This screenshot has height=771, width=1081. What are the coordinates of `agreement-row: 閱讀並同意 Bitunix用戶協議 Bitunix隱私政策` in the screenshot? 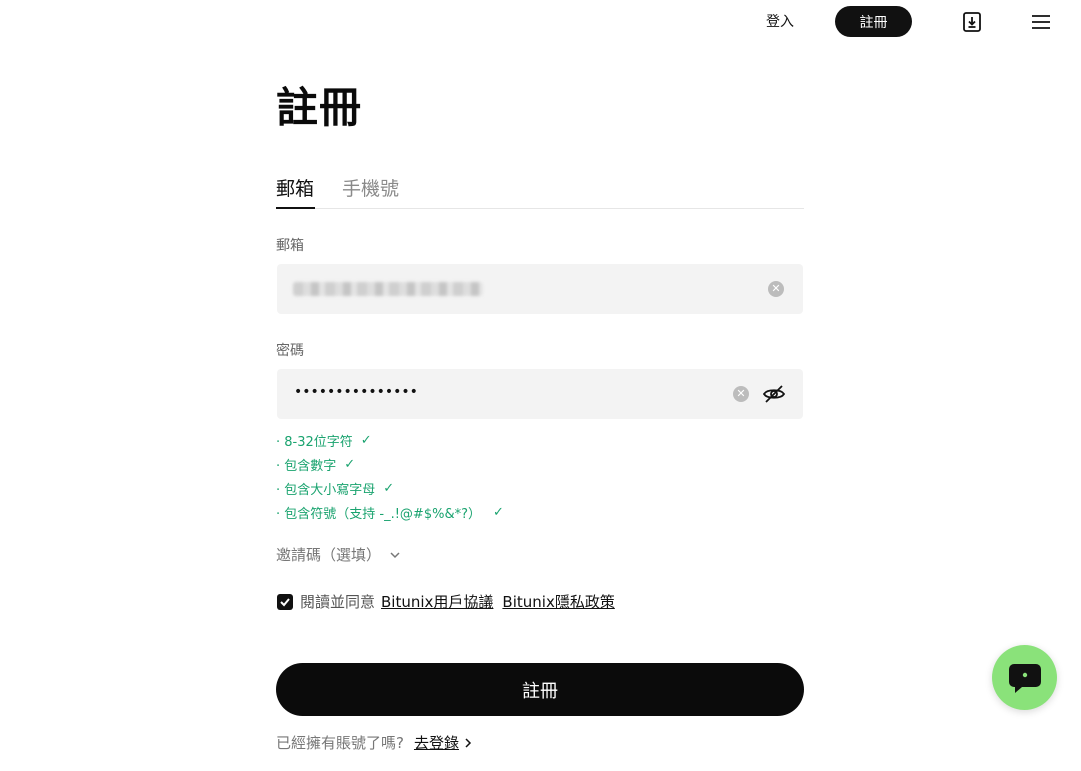 It's located at (446, 601).